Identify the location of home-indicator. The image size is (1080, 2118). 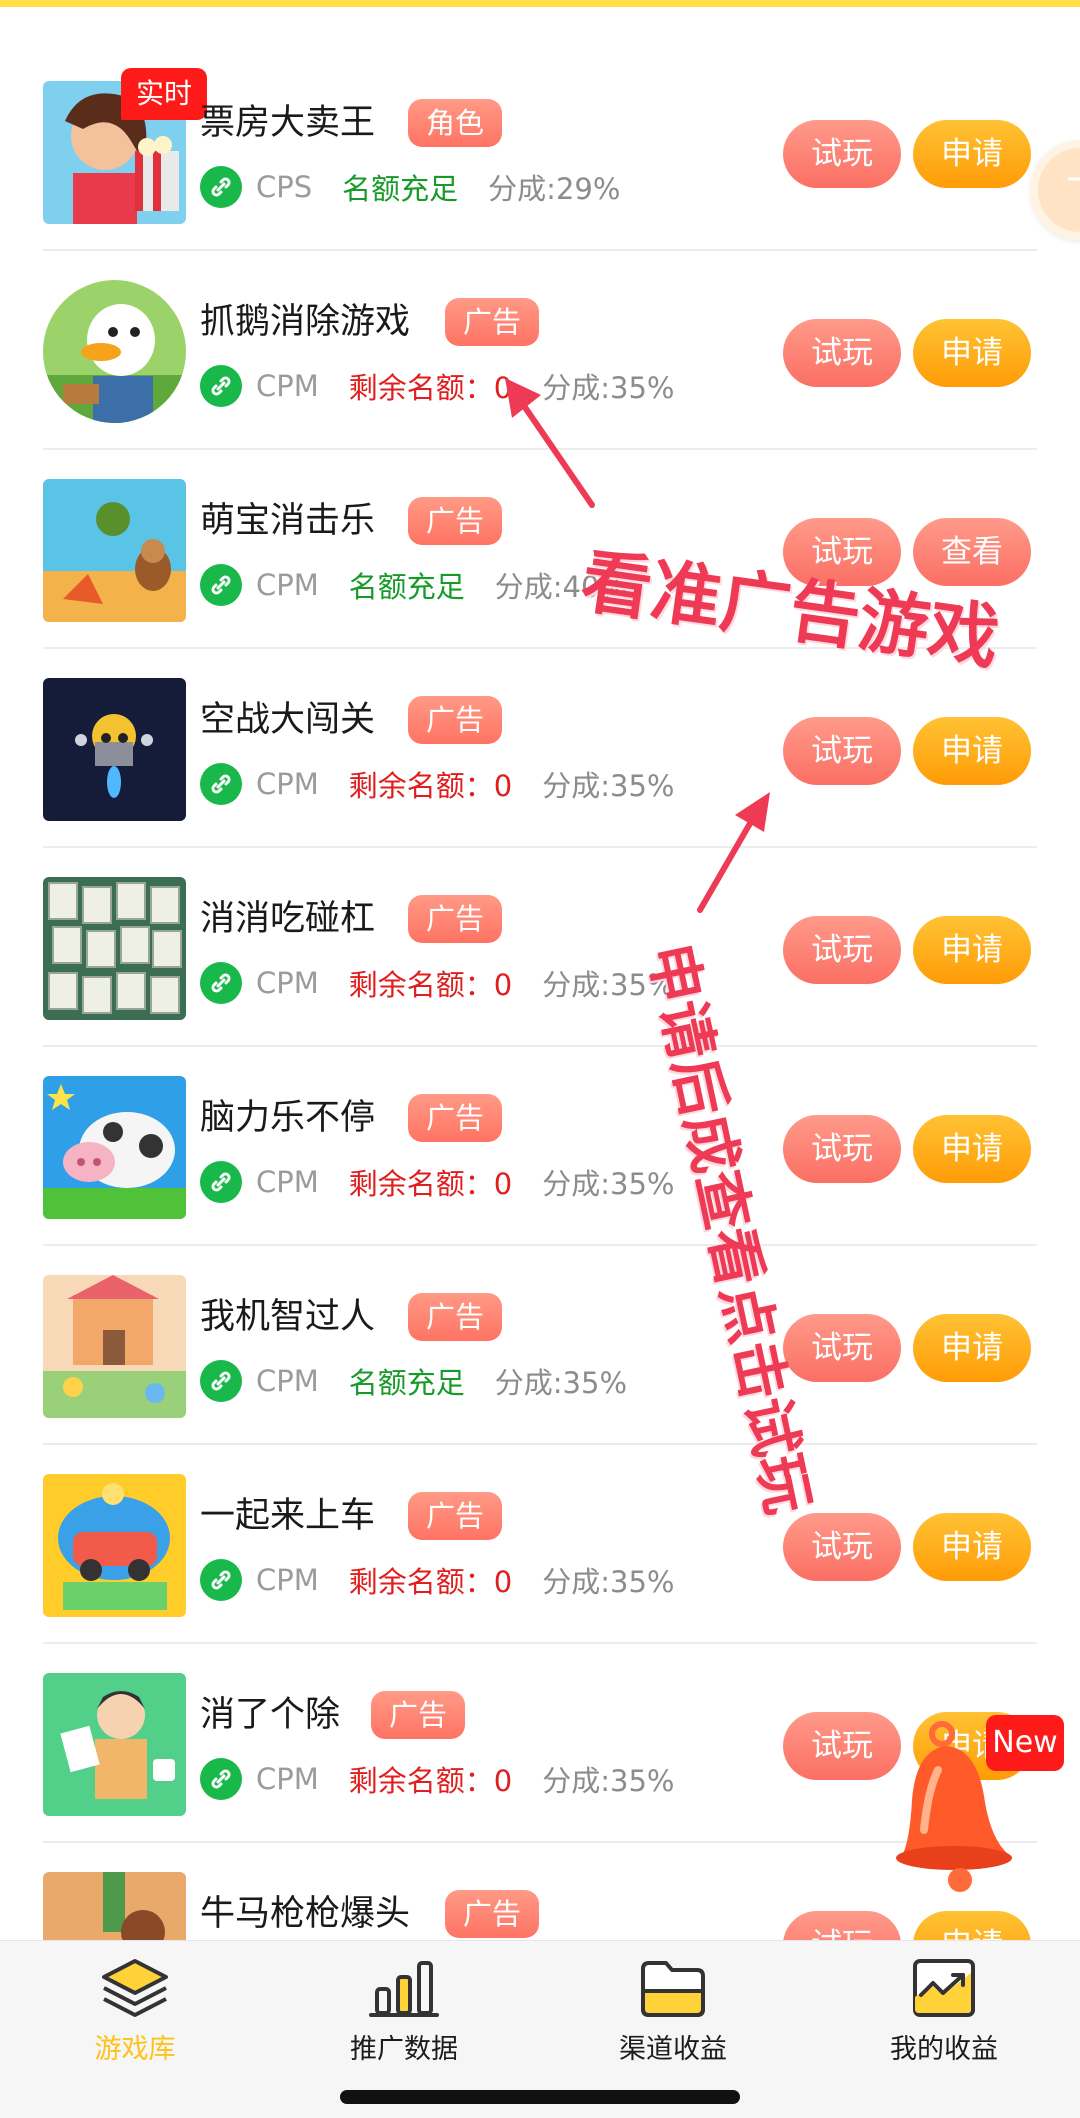
(540, 2097).